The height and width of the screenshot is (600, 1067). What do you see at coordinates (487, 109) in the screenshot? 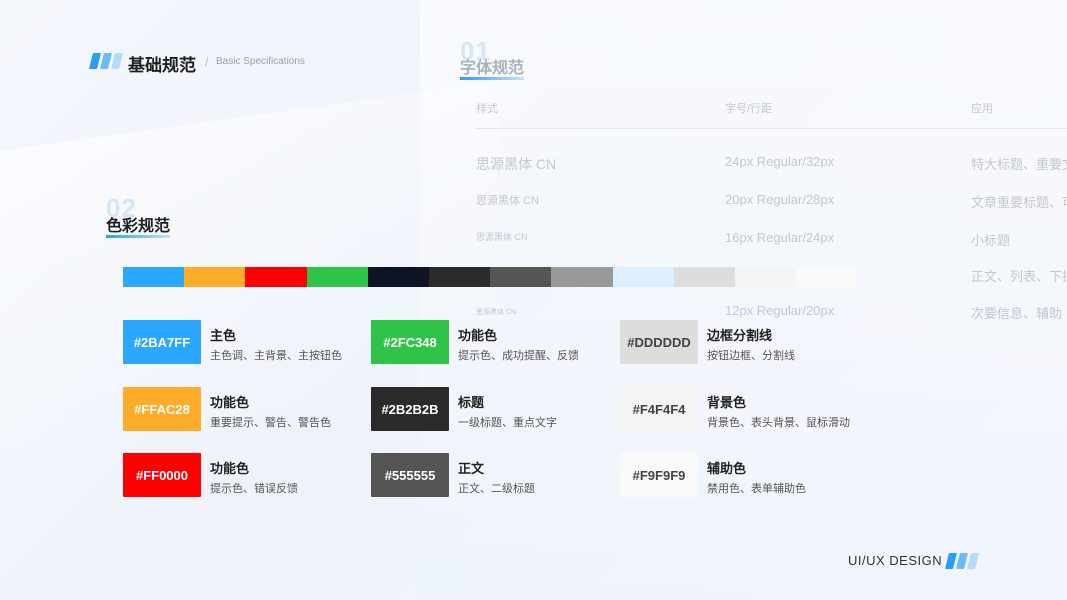
I see `column-header-style: 样式` at bounding box center [487, 109].